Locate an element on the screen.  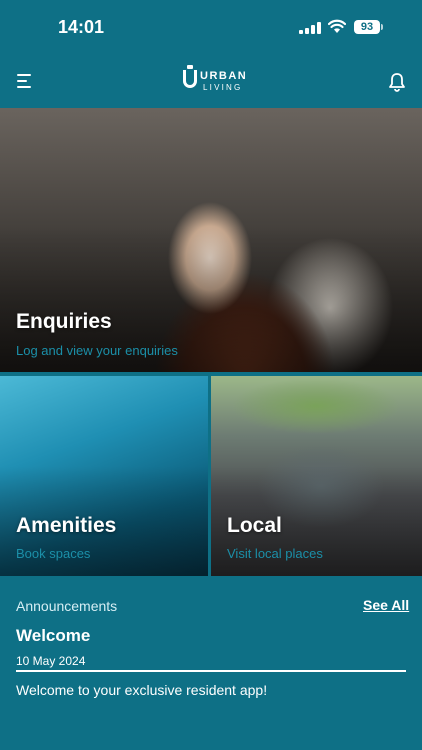
announcements-heading: Announcements is located at coordinates (67, 606).